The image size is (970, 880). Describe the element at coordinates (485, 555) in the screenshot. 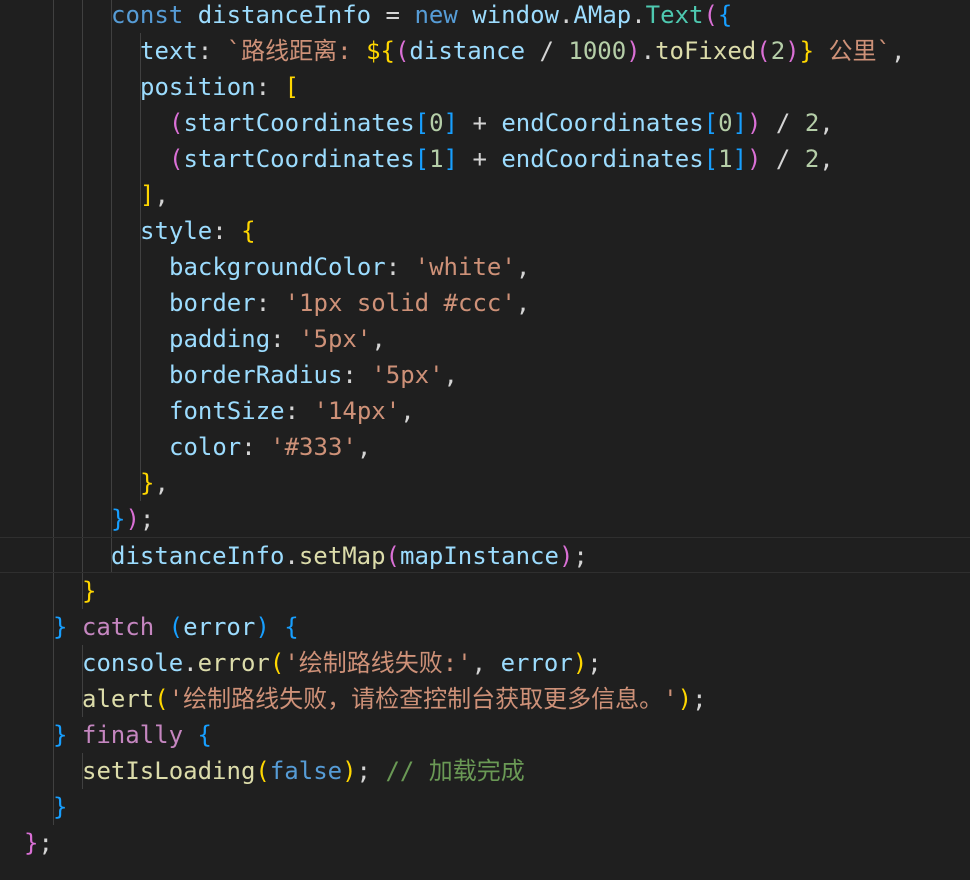

I see `code-line-current: distanceInfo.setMap(mapInstance);` at that location.